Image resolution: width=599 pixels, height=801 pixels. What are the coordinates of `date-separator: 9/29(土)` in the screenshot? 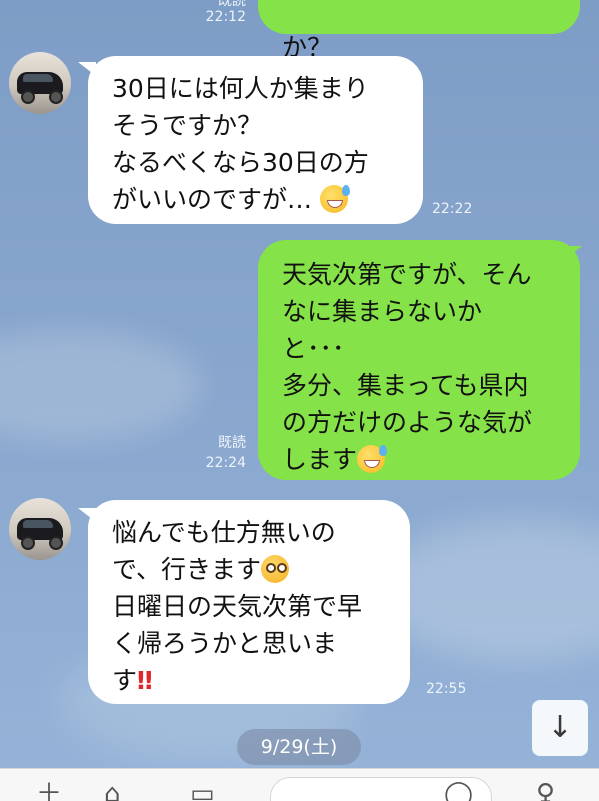 It's located at (299, 747).